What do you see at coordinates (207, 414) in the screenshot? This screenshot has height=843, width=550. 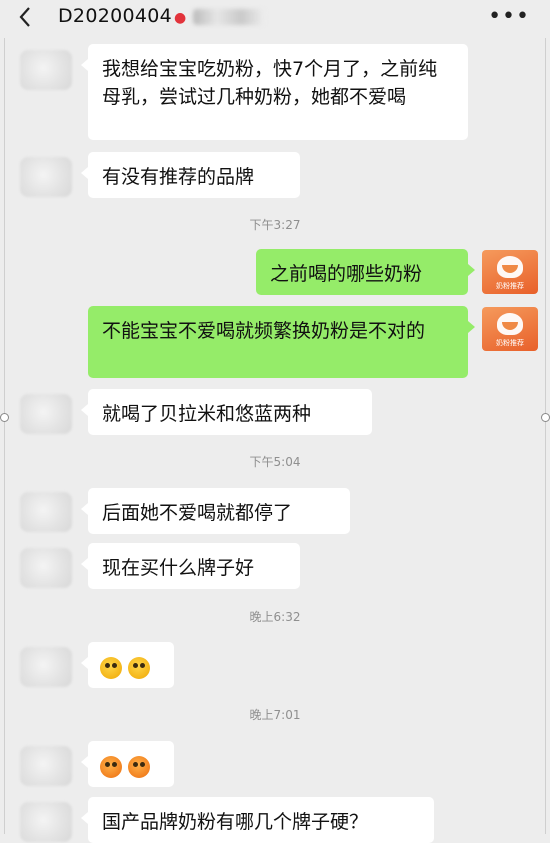 I see `message-text: 就喝了贝拉米和悠蓝两种` at bounding box center [207, 414].